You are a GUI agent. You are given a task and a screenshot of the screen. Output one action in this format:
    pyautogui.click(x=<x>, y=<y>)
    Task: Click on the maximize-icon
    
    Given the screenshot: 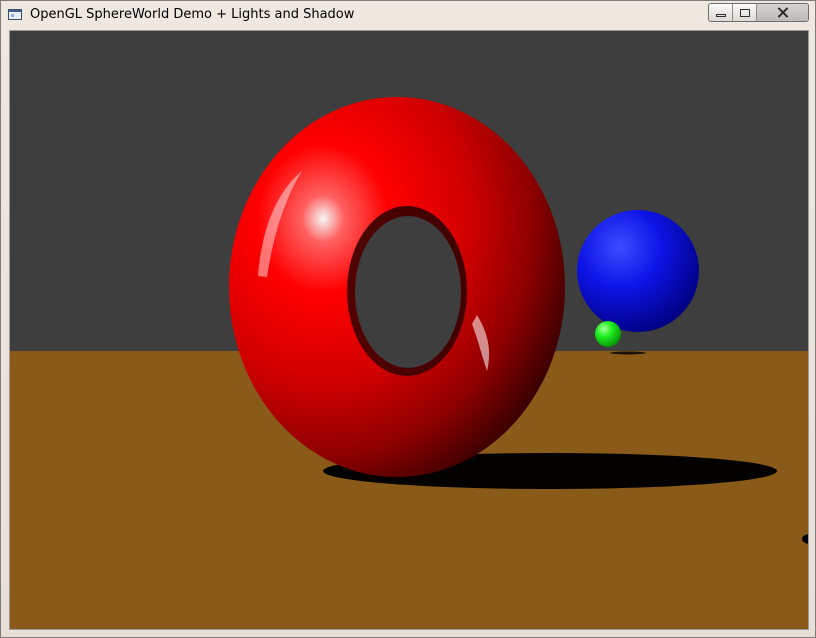 What is the action you would take?
    pyautogui.click(x=744, y=12)
    